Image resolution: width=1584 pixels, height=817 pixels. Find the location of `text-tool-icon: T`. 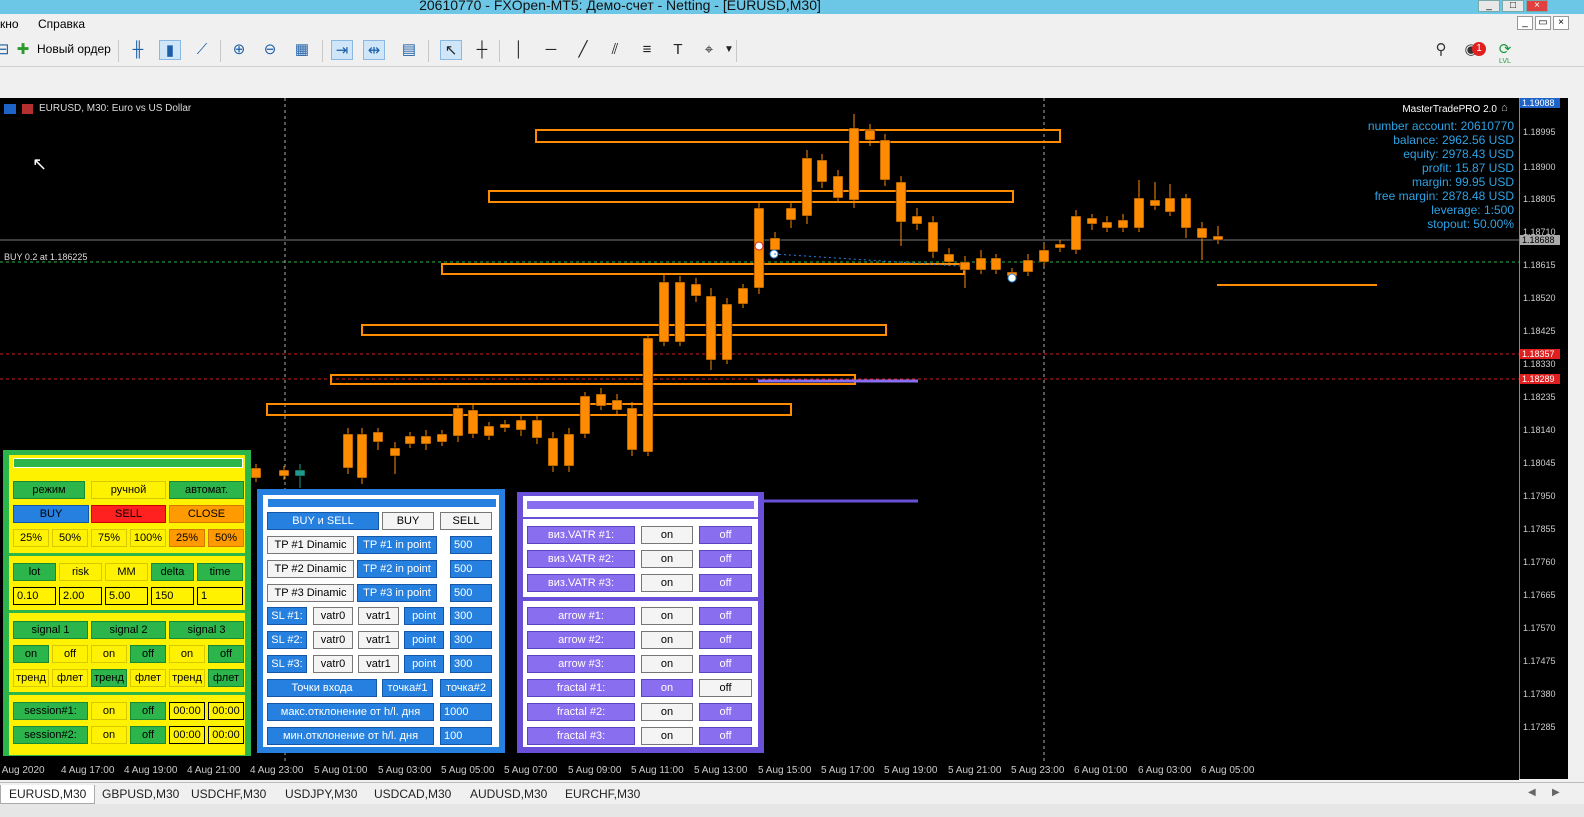

text-tool-icon: T is located at coordinates (678, 50).